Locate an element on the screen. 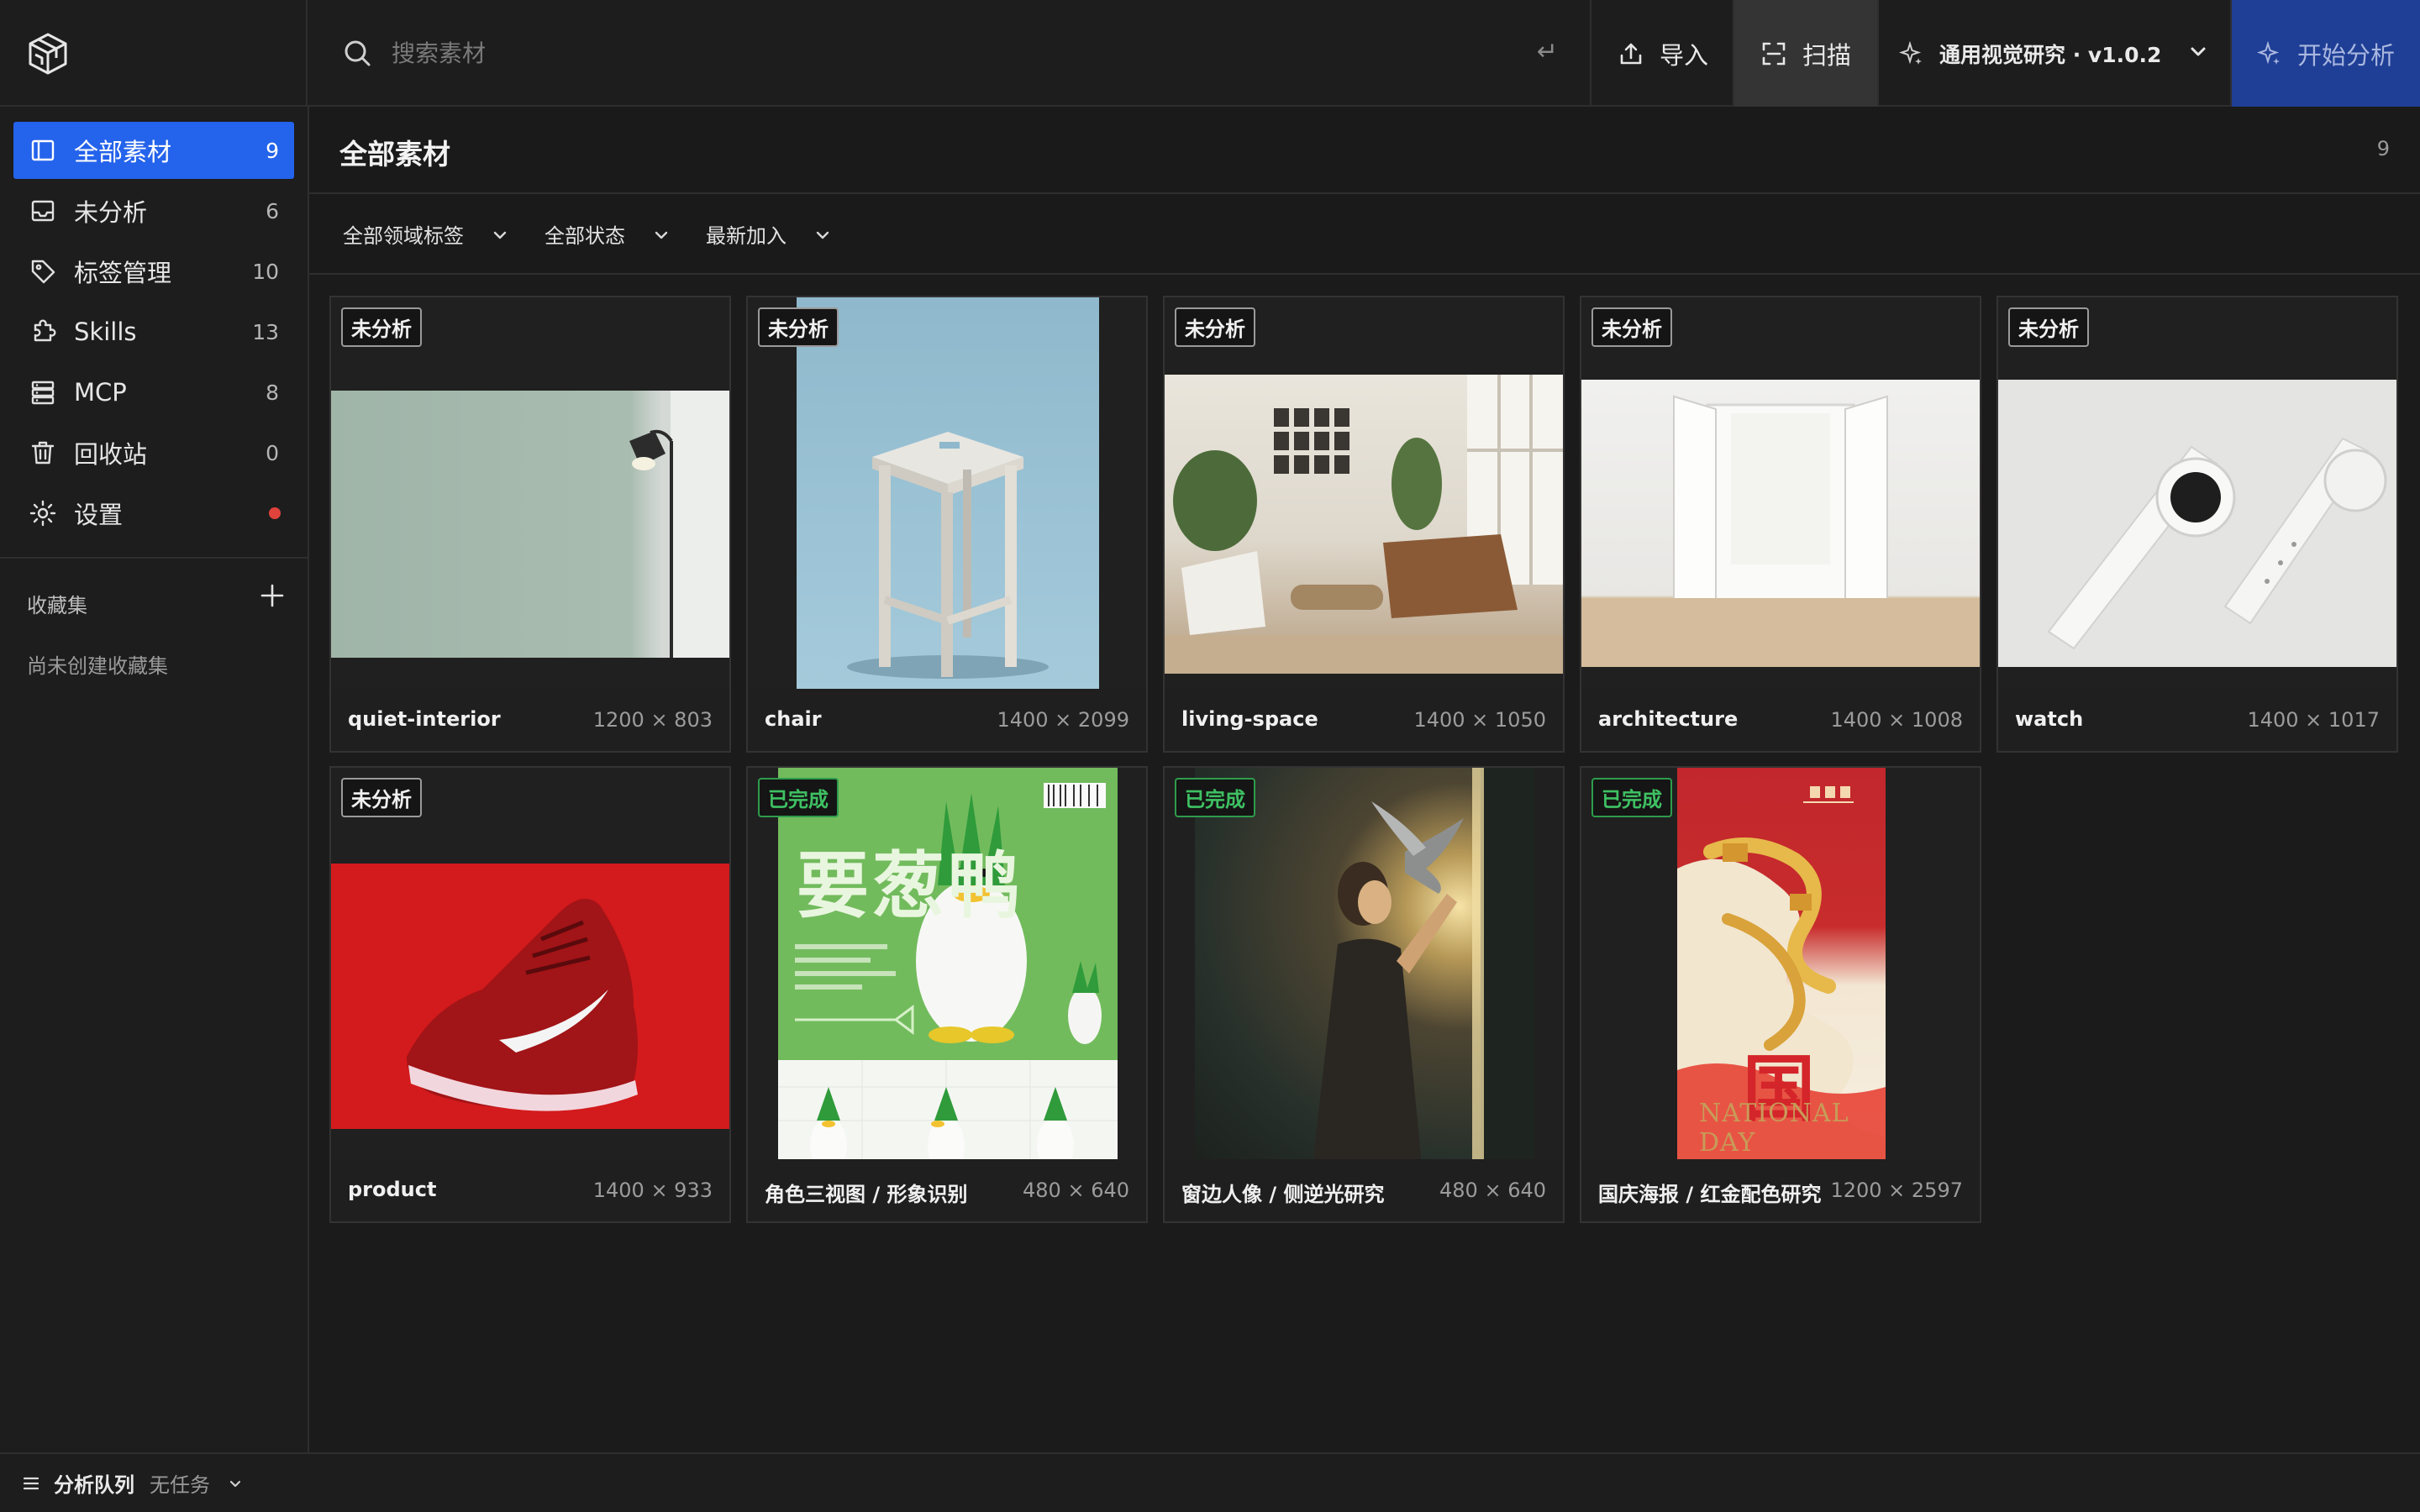  asset-name: quiet-interior is located at coordinates (424, 719).